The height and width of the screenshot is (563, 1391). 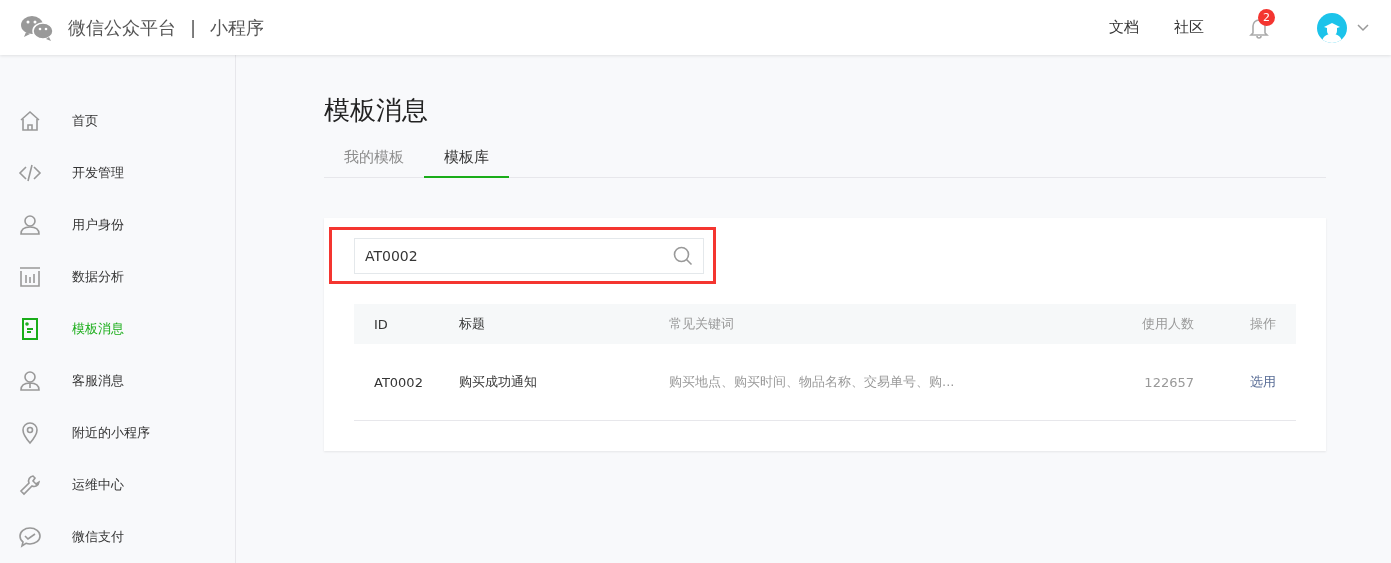 I want to click on table-cell-text: 购买成功通知, so click(x=498, y=382).